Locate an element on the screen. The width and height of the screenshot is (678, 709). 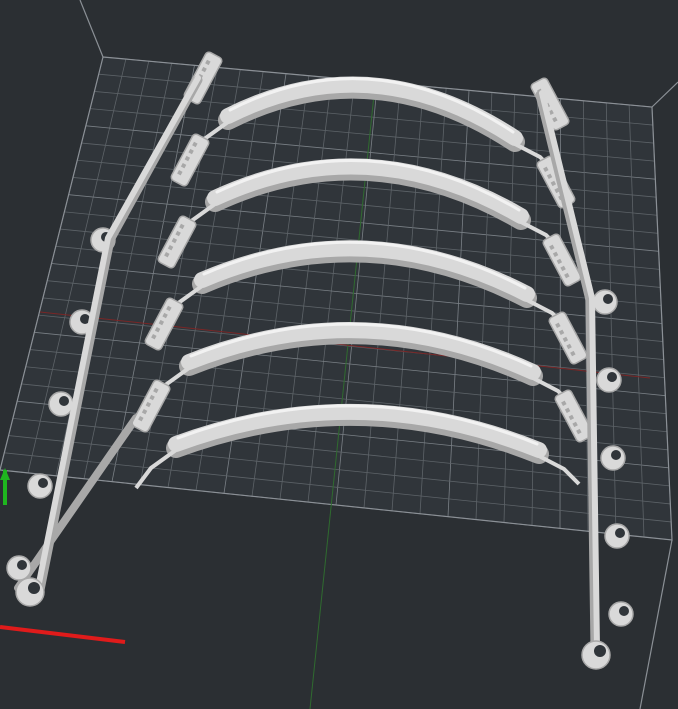
bottom-right-hook-hole is located at coordinates (600, 651).